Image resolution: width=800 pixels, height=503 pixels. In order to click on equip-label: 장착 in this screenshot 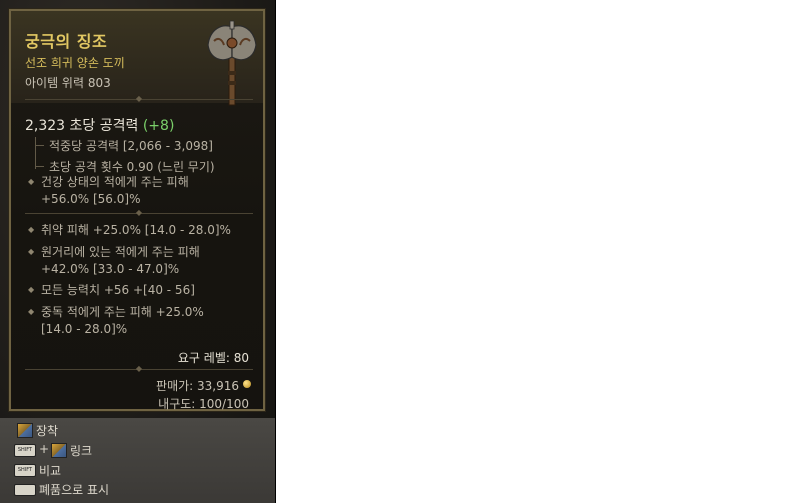, I will do `click(47, 431)`.